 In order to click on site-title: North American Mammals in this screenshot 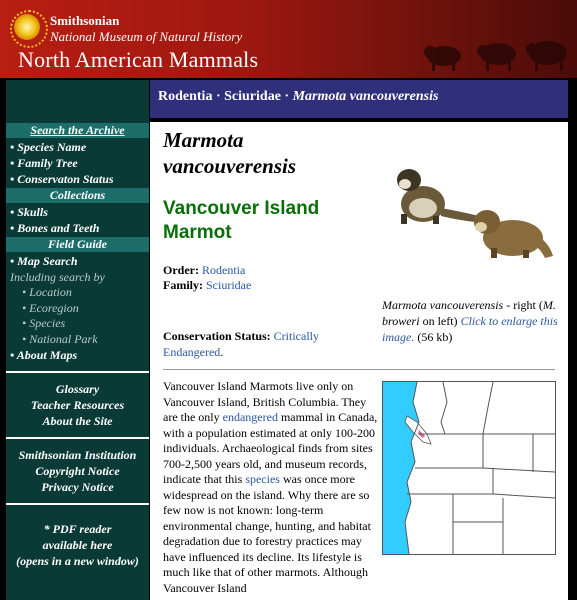, I will do `click(138, 60)`.